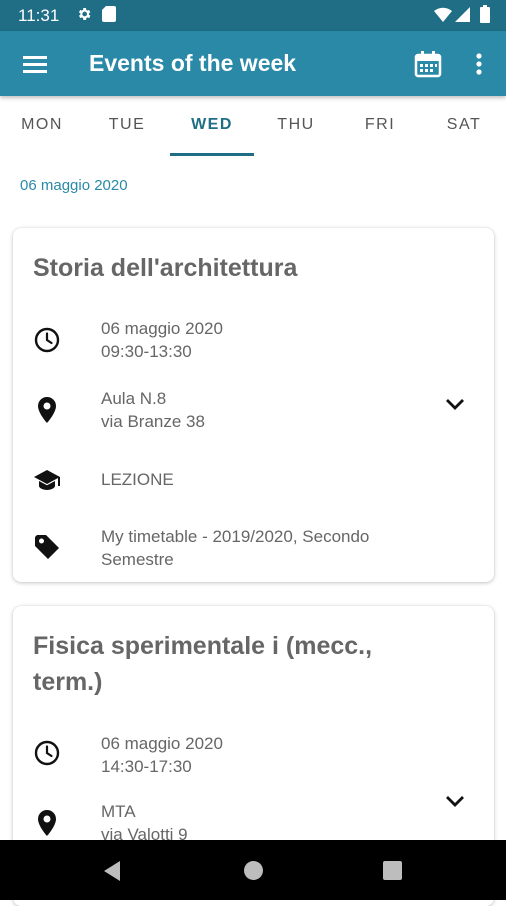 The height and width of the screenshot is (906, 506). What do you see at coordinates (39, 15) in the screenshot?
I see `status-time: 11:31` at bounding box center [39, 15].